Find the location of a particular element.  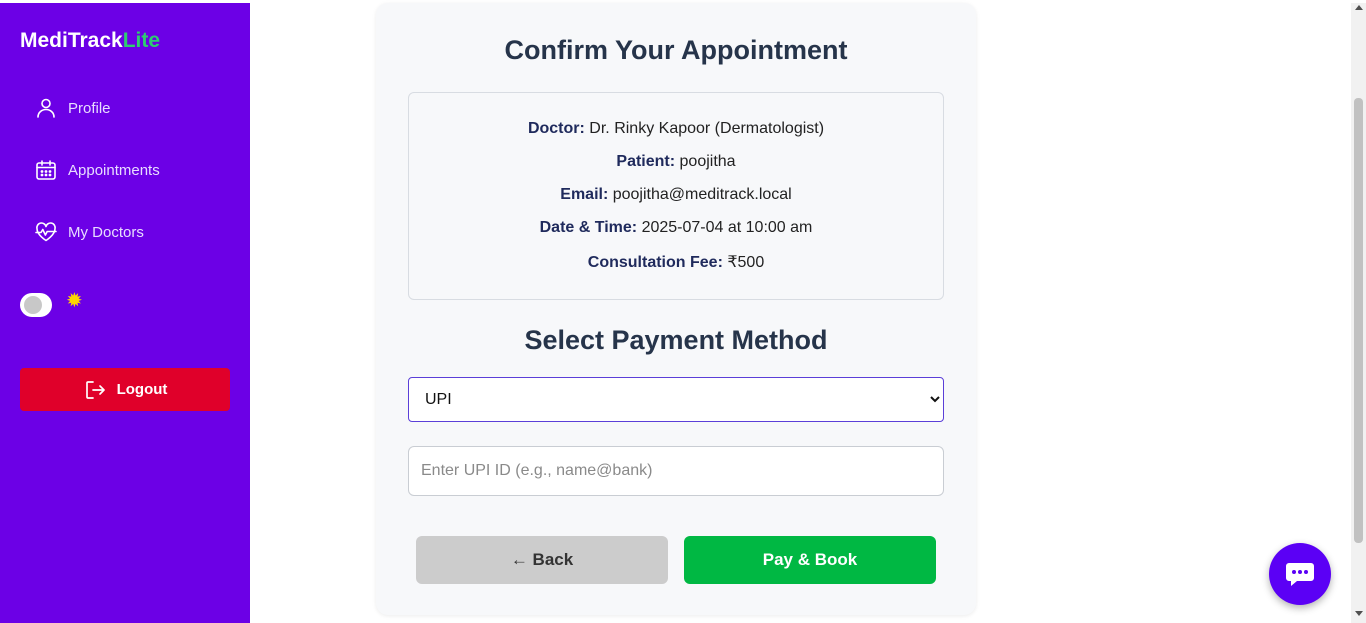

chat-bubble-icon is located at coordinates (1300, 574).